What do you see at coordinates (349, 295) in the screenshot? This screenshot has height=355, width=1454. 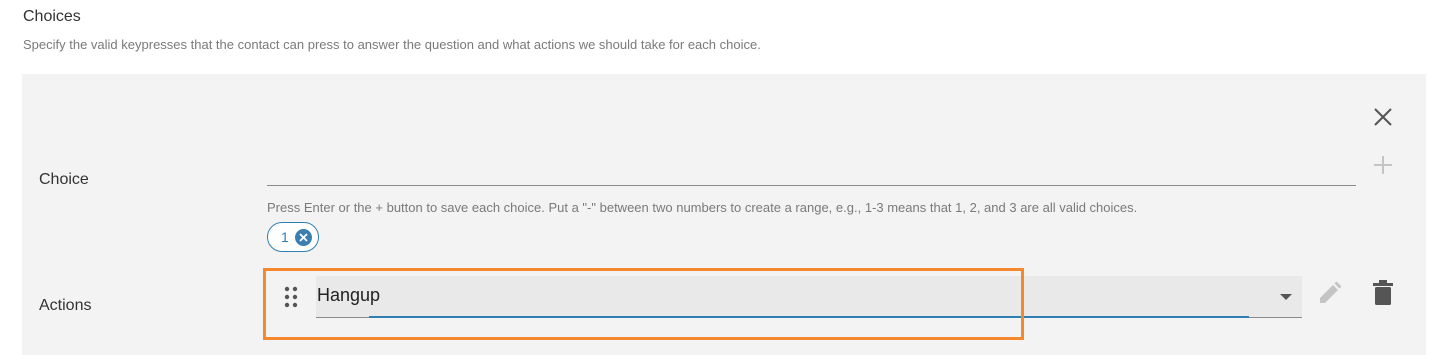 I see `action-select-value: Hangup` at bounding box center [349, 295].